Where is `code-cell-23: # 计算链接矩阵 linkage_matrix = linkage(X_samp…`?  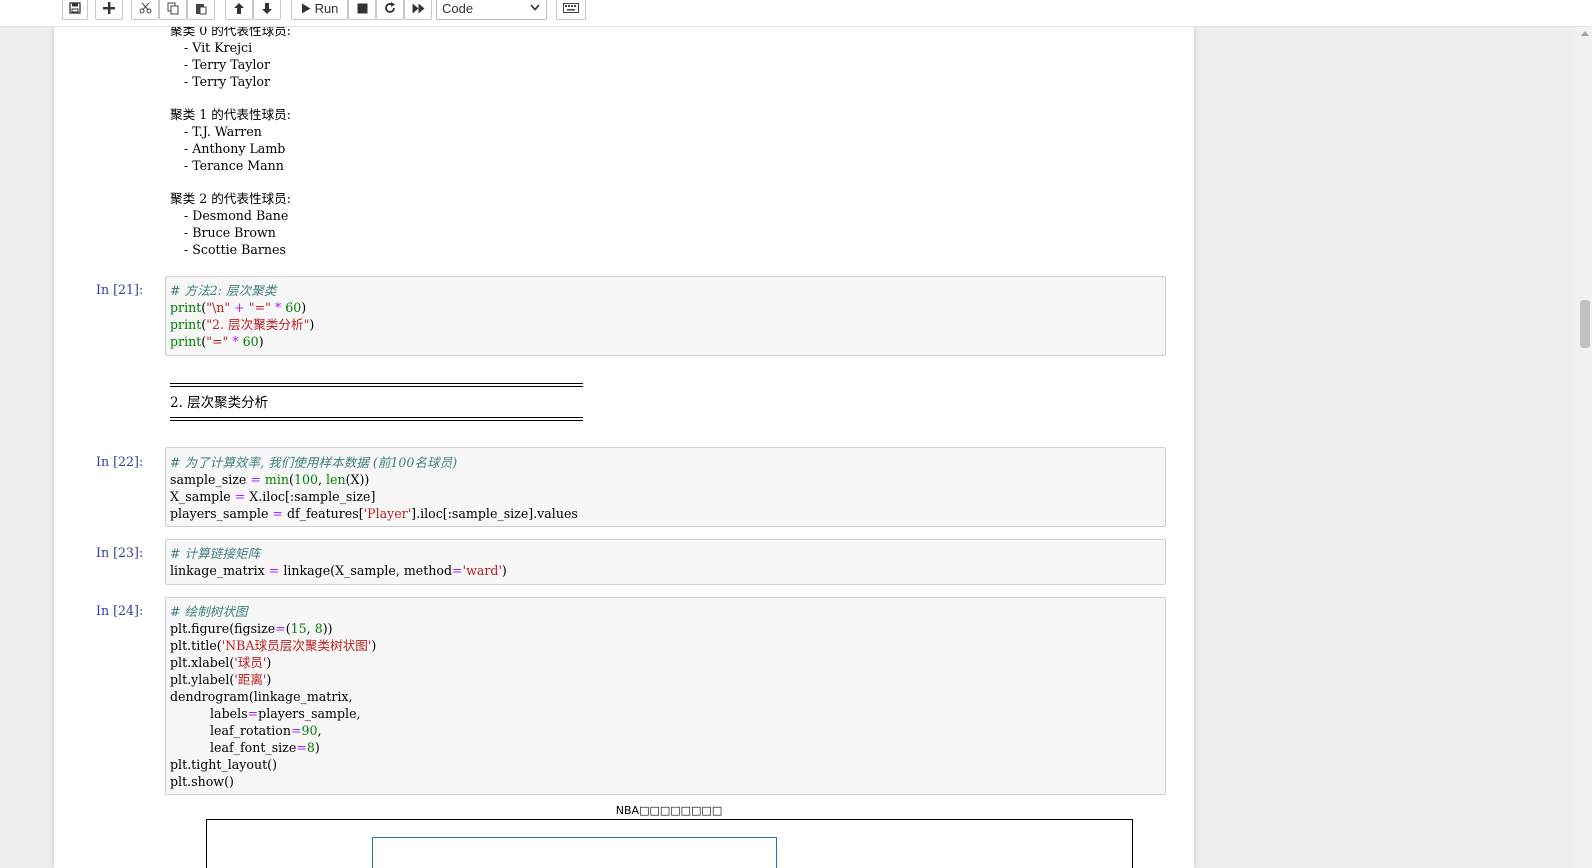
code-cell-23: # 计算链接矩阵 linkage_matrix = linkage(X_samp… is located at coordinates (665, 562).